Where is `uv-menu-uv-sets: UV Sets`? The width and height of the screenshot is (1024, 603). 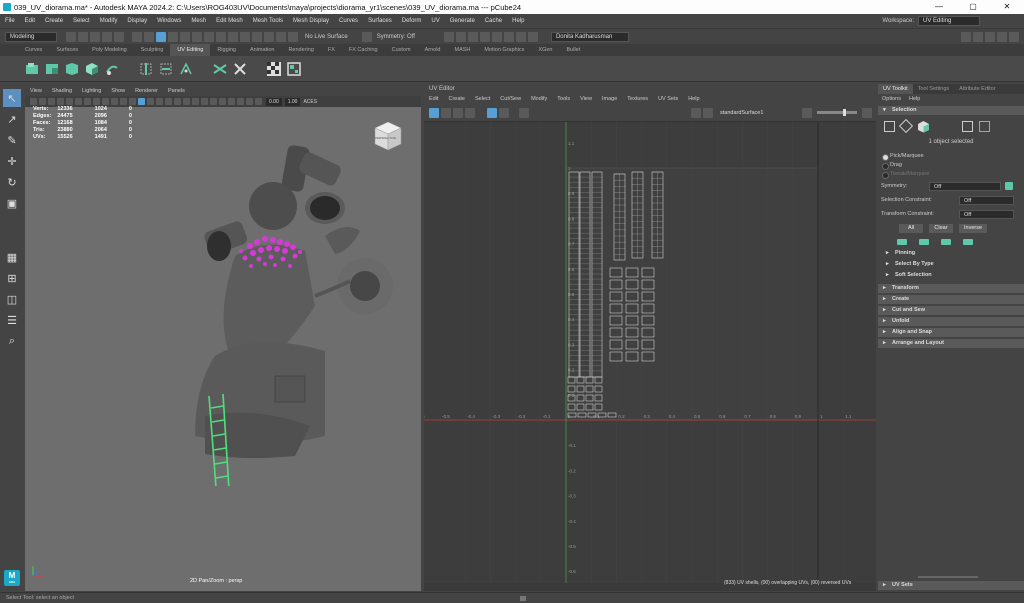 uv-menu-uv-sets: UV Sets is located at coordinates (668, 99).